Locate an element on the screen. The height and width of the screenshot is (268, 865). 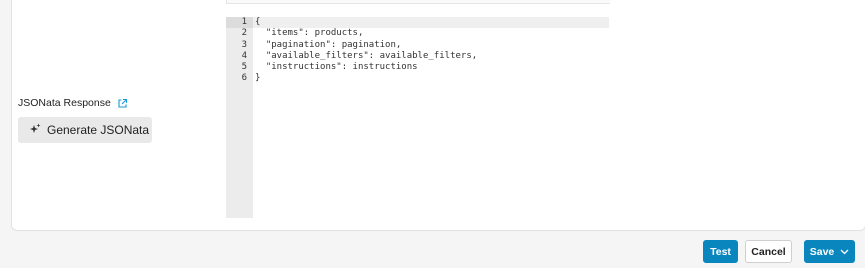
code-line: "items": products, is located at coordinates (431, 33).